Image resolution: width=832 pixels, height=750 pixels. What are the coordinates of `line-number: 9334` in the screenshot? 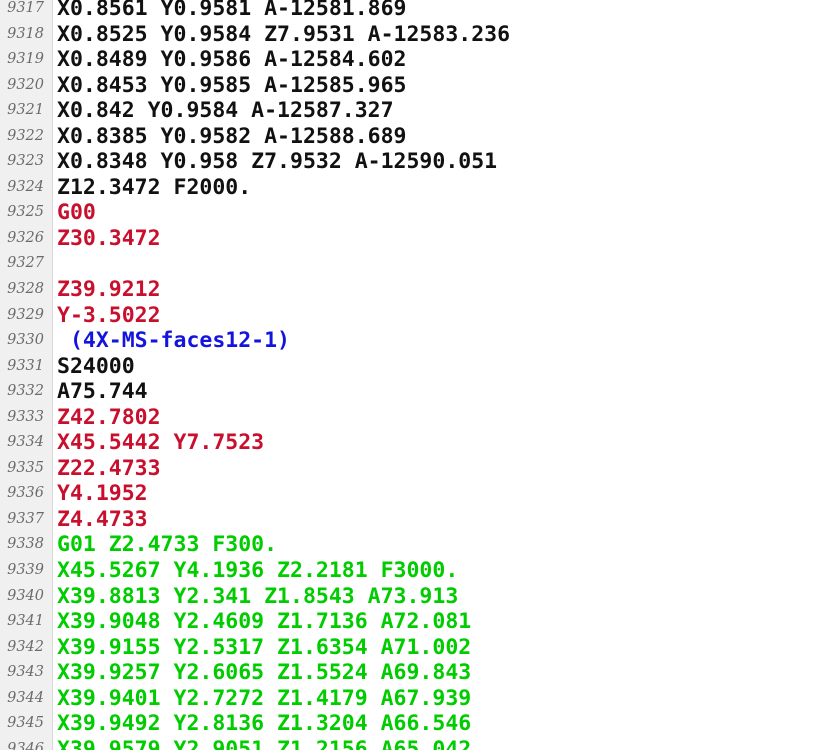 It's located at (25, 442).